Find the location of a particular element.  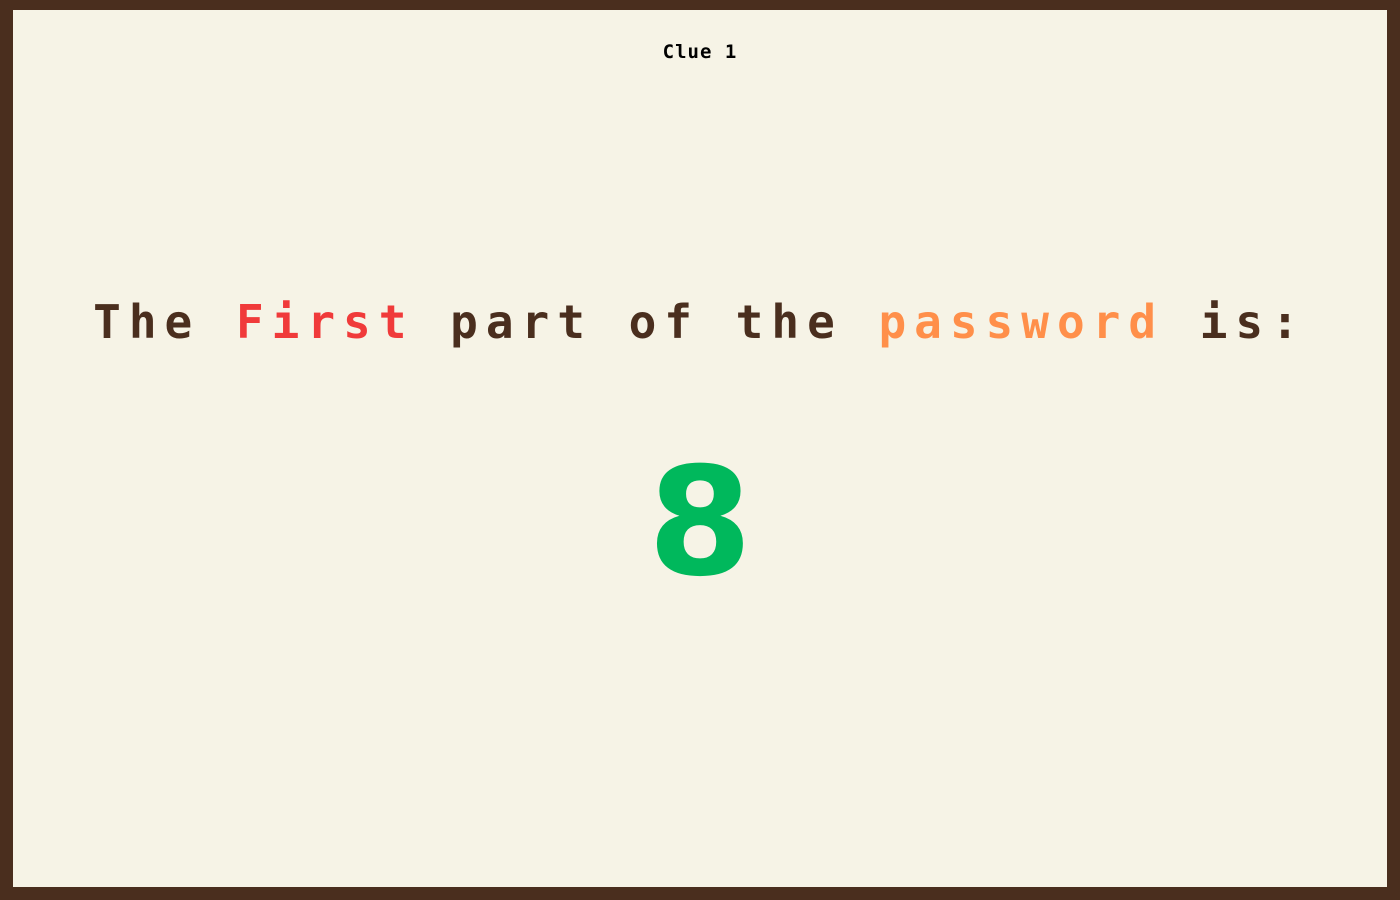

clue-title: Clue 1 is located at coordinates (700, 52).